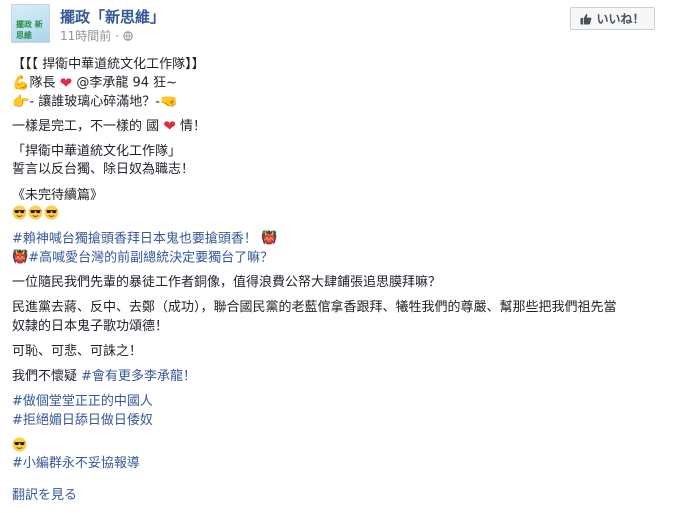 Image resolution: width=688 pixels, height=513 pixels. I want to click on post-line-13: 可恥、可悲、可誅之！, so click(77, 351).